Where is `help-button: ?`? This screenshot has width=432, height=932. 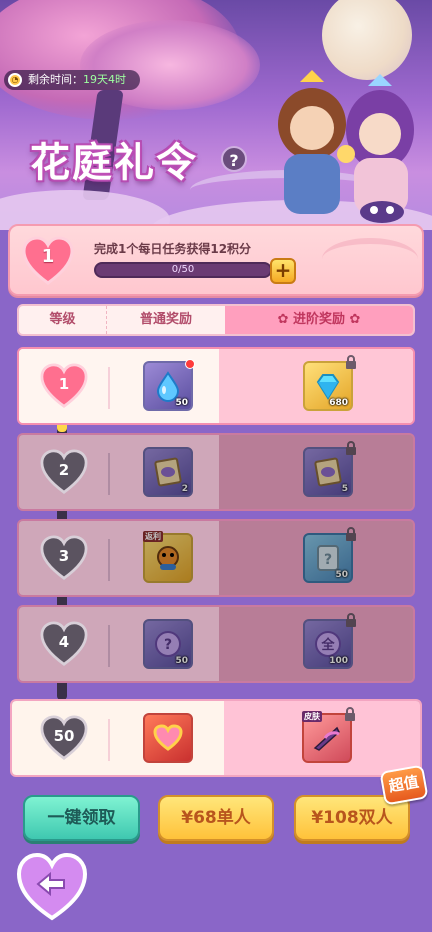
help-button: ? is located at coordinates (234, 159).